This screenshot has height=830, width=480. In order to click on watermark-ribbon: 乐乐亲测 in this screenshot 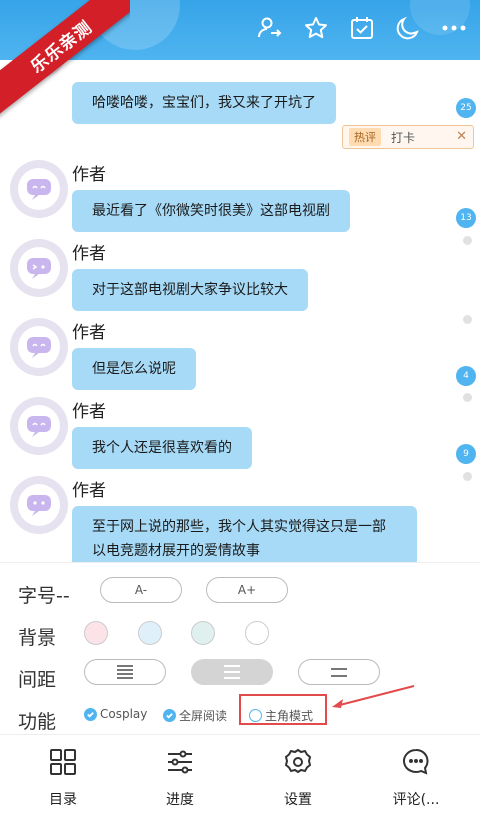, I will do `click(65, 60)`.